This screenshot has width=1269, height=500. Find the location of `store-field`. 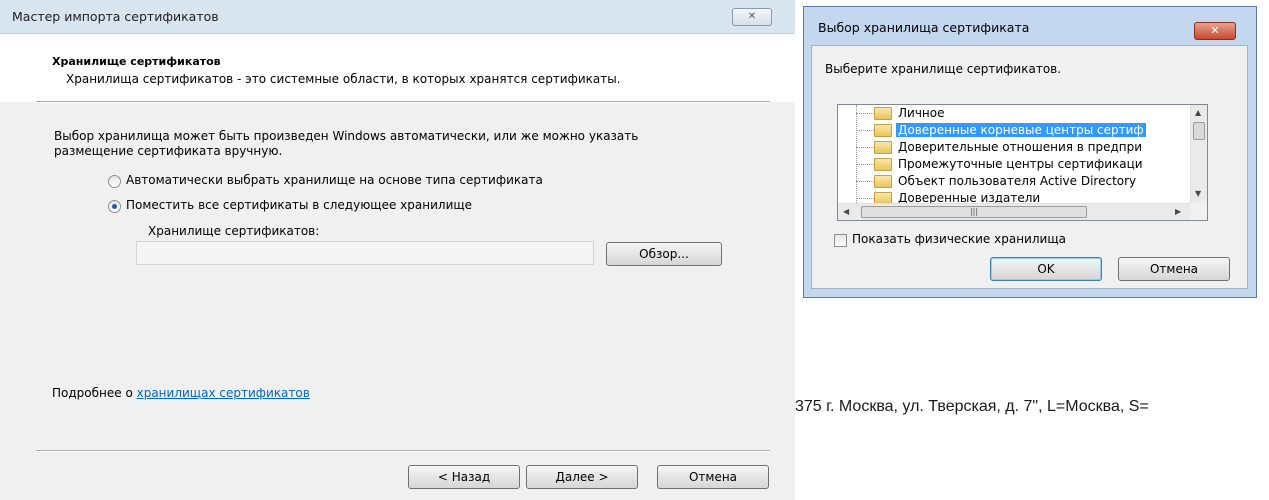

store-field is located at coordinates (365, 253).